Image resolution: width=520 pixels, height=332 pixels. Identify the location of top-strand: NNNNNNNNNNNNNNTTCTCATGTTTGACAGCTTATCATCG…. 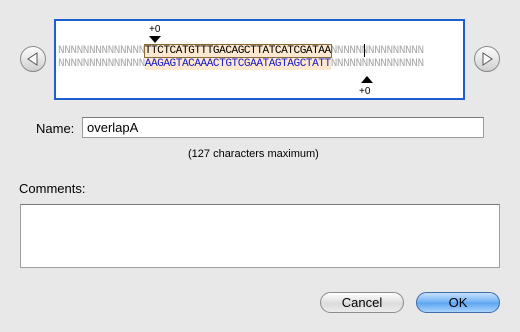
(241, 51).